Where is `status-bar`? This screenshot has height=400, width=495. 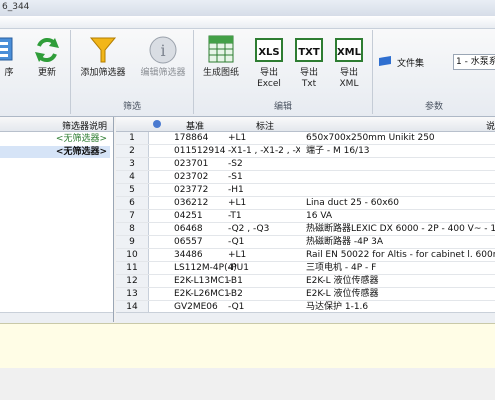 status-bar is located at coordinates (247, 384).